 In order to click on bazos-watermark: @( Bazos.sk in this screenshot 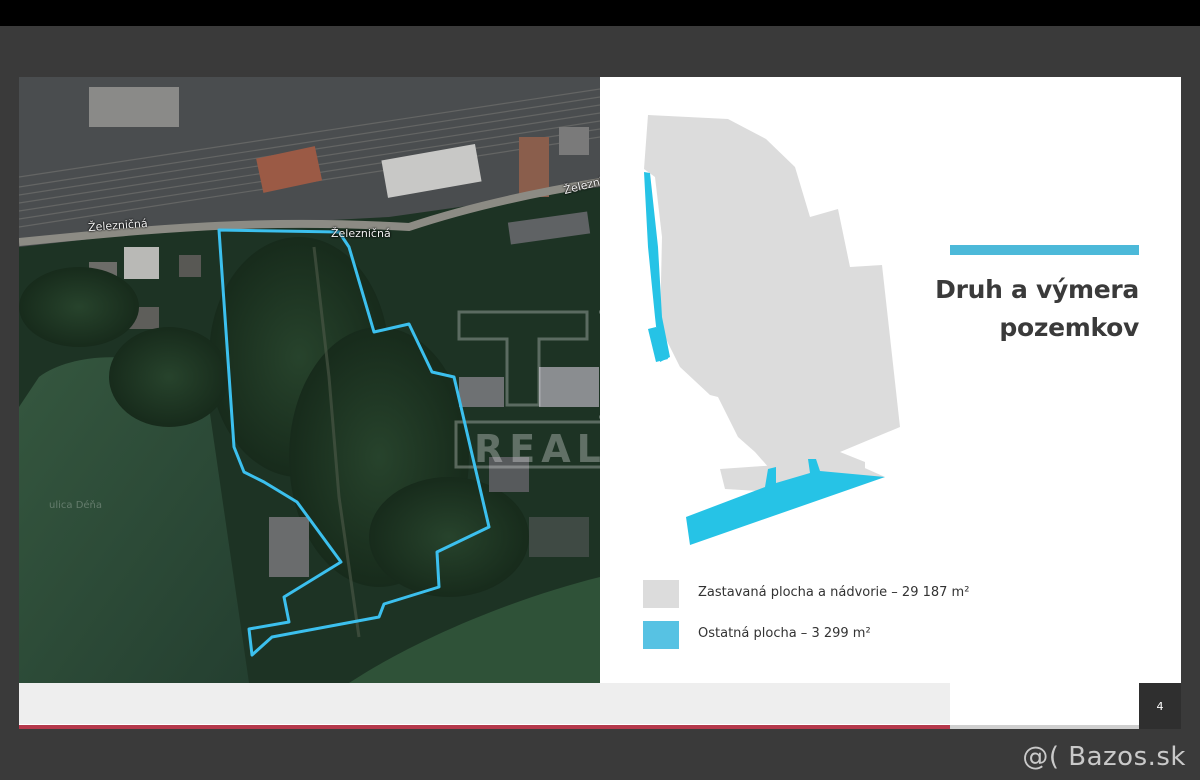, I will do `click(1104, 757)`.